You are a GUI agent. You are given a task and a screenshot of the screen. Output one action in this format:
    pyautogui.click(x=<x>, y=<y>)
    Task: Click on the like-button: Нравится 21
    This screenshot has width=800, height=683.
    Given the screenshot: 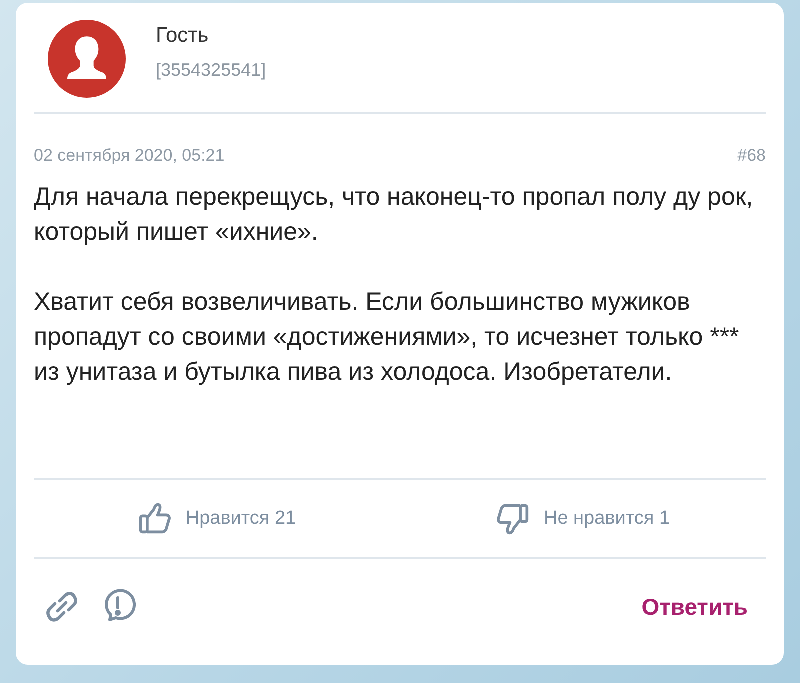 What is the action you would take?
    pyautogui.click(x=217, y=518)
    